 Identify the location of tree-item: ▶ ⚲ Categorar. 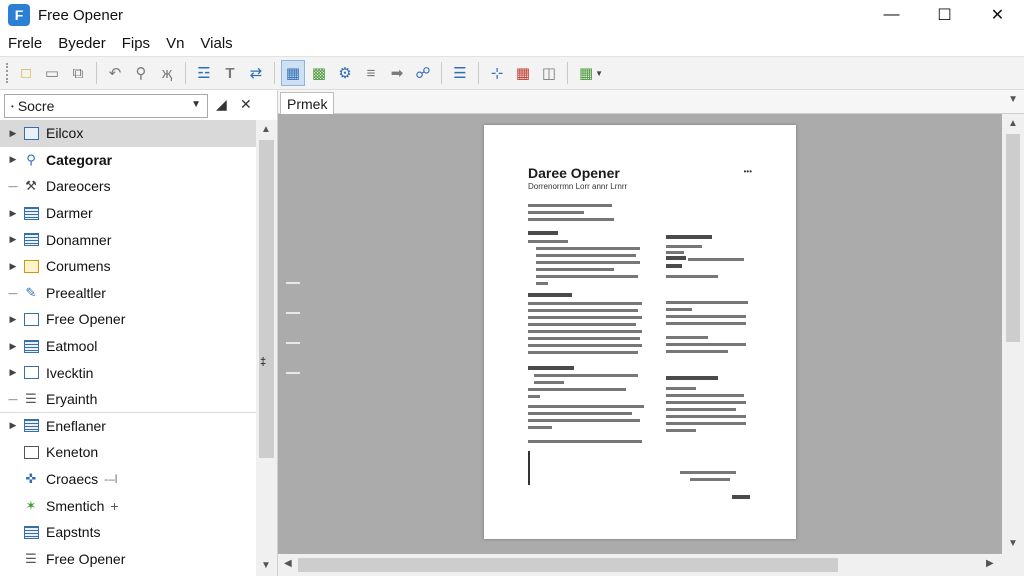
(128, 160).